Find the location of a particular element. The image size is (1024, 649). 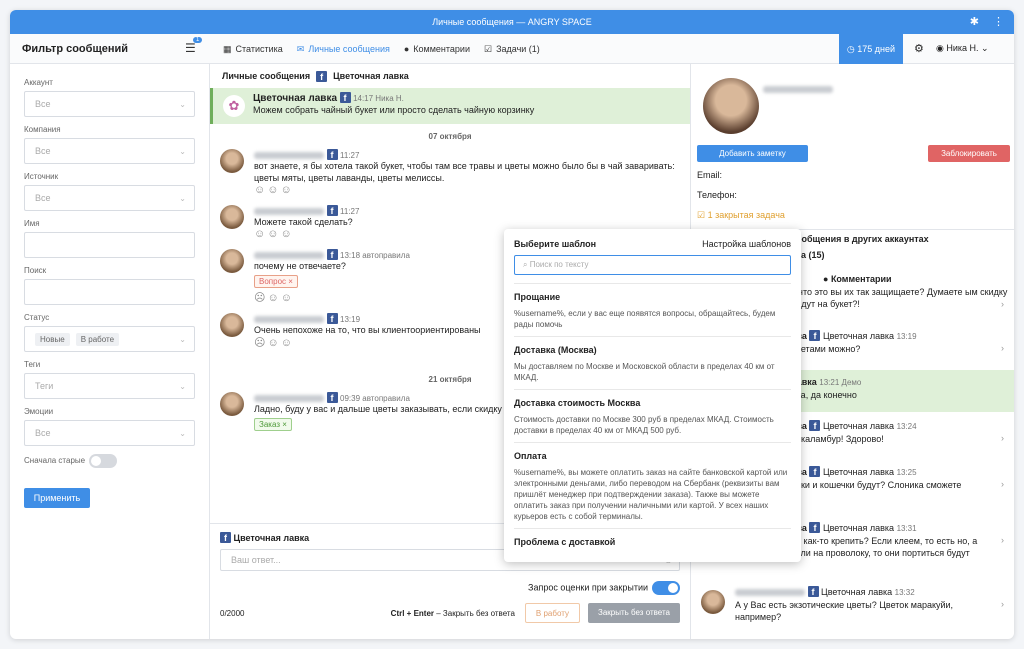

tab-messages: ✉ Личные сообщения is located at coordinates (343, 49).